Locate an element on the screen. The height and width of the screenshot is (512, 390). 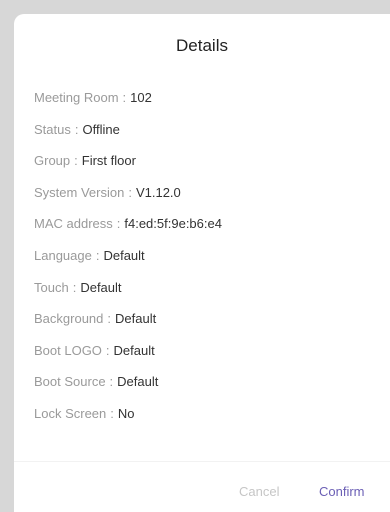
detail-row-boot-source: Boot Source: Default is located at coordinates (128, 388).